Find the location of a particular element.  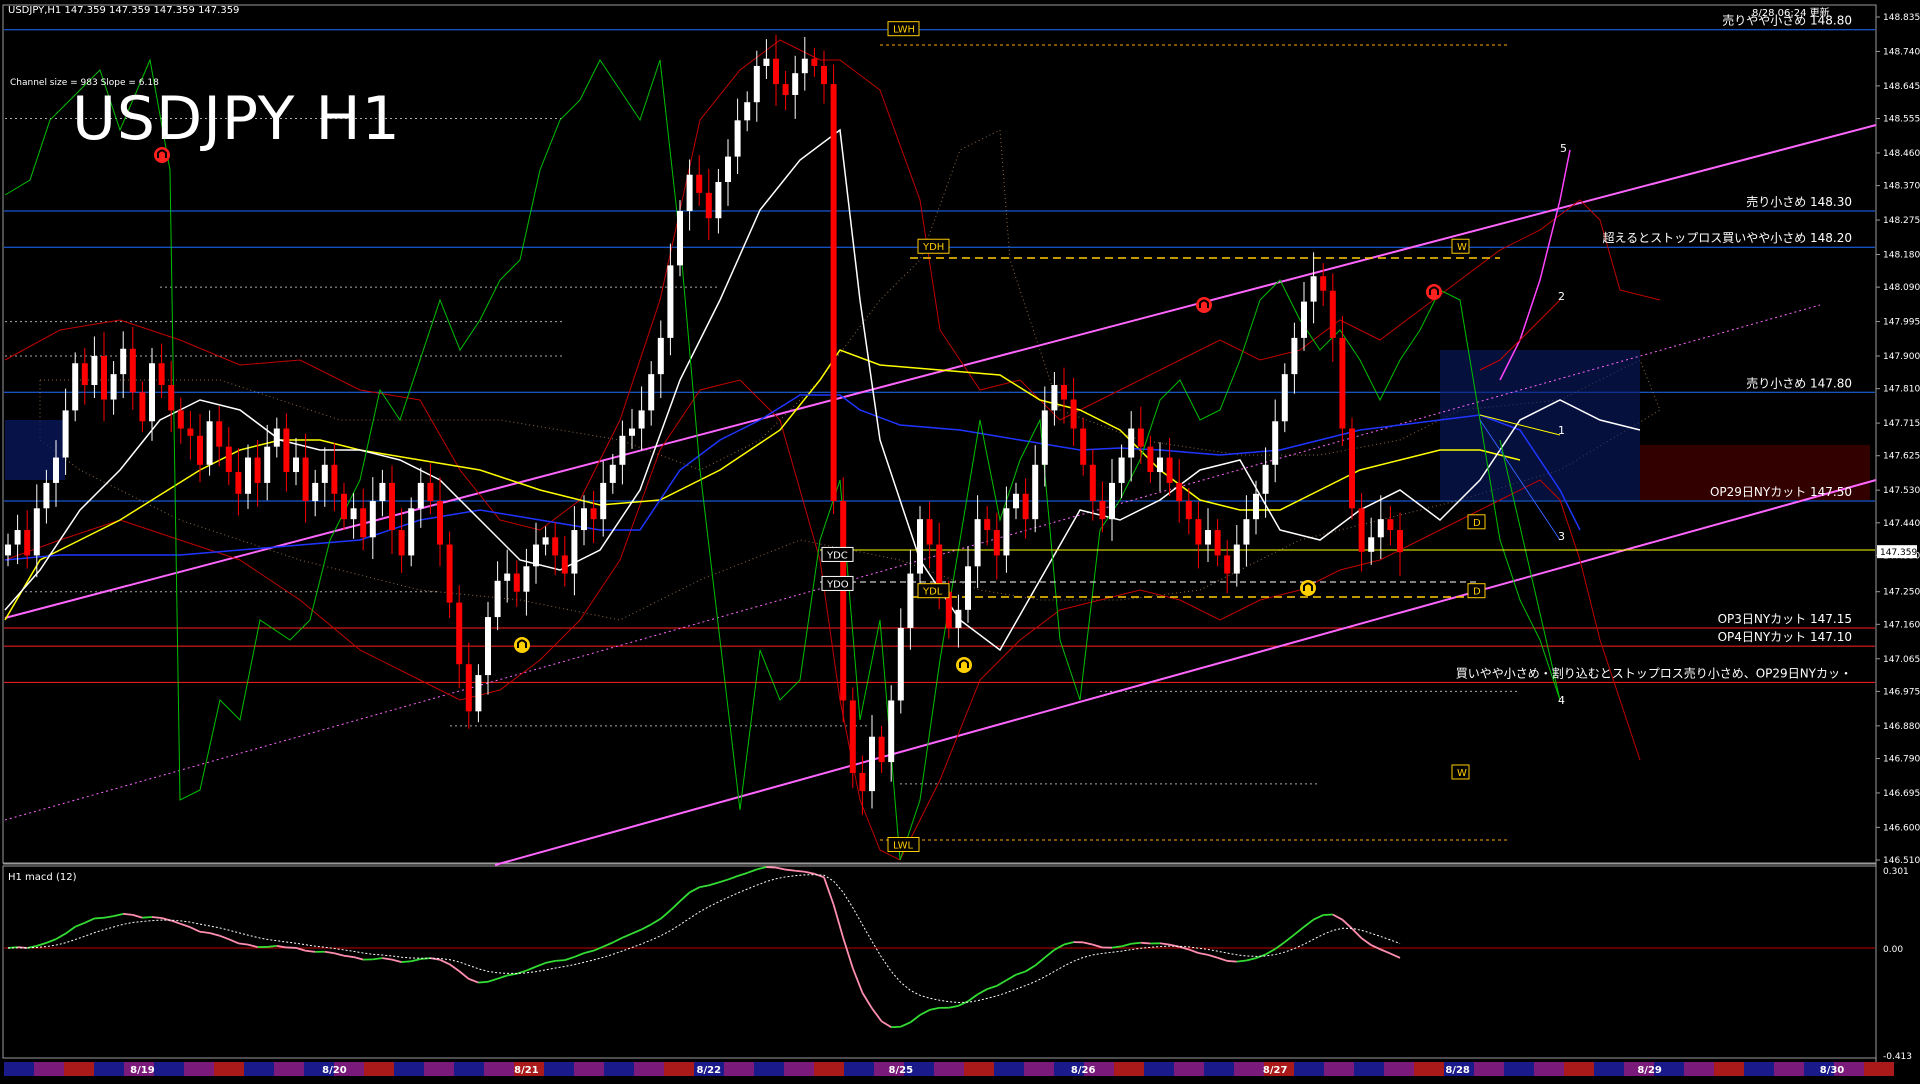

projection-label: 3 is located at coordinates (1561, 536).